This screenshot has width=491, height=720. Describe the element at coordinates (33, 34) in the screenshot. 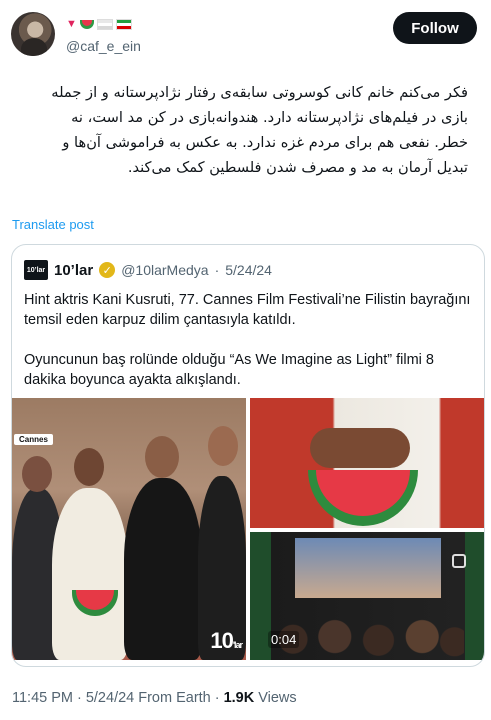

I see `avatar` at that location.